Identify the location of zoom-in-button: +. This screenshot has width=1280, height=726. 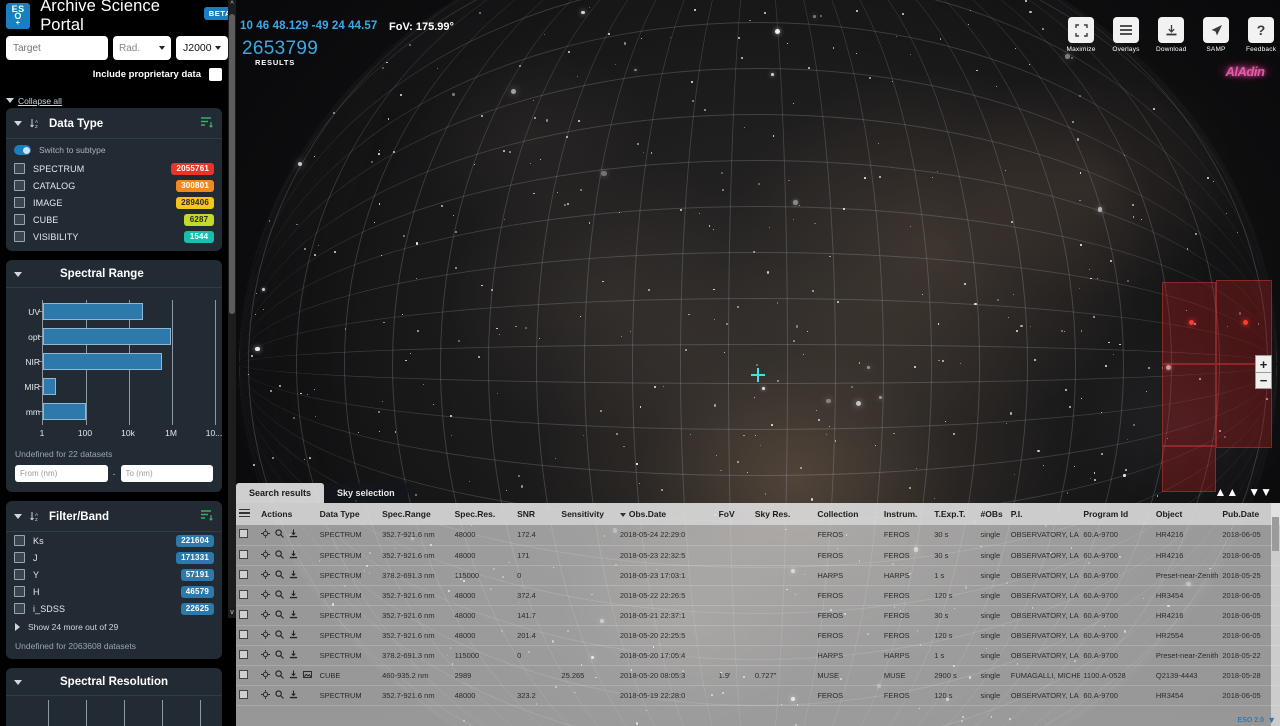
(1263, 363).